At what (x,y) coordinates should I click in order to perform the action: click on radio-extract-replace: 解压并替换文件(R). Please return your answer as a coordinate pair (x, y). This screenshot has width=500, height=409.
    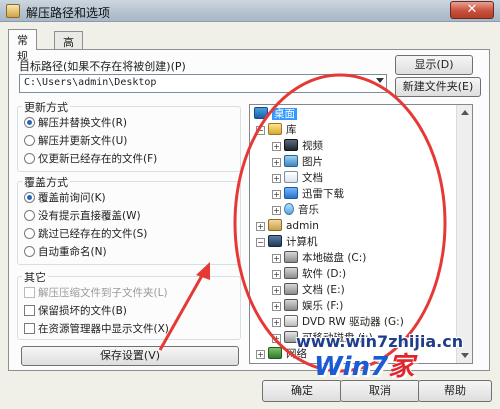
    Looking at the image, I should click on (75, 123).